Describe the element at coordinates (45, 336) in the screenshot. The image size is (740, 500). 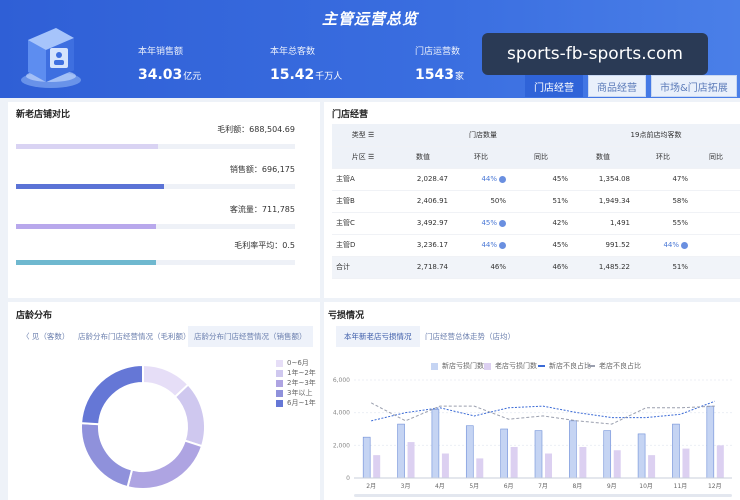
I see `age-tab-customers: 〈 见（客数）` at that location.